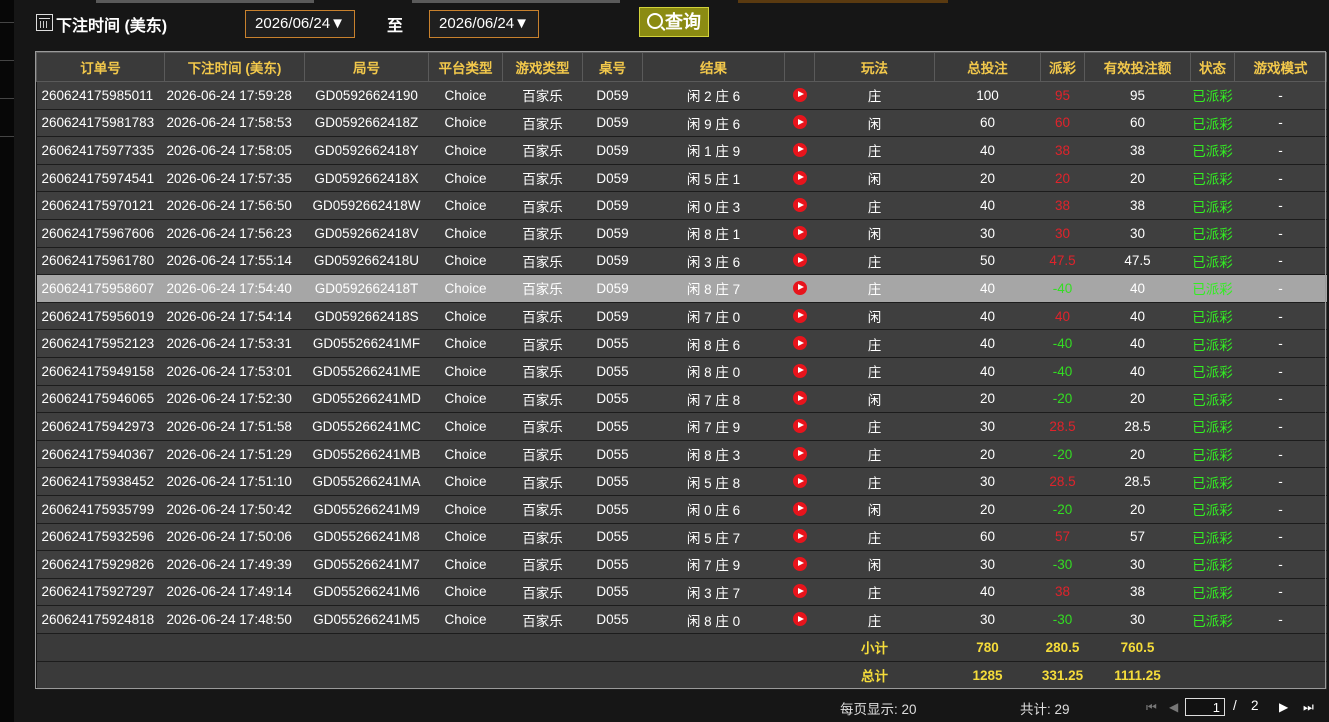 This screenshot has width=1329, height=722. I want to click on page-number-input, so click(1205, 707).